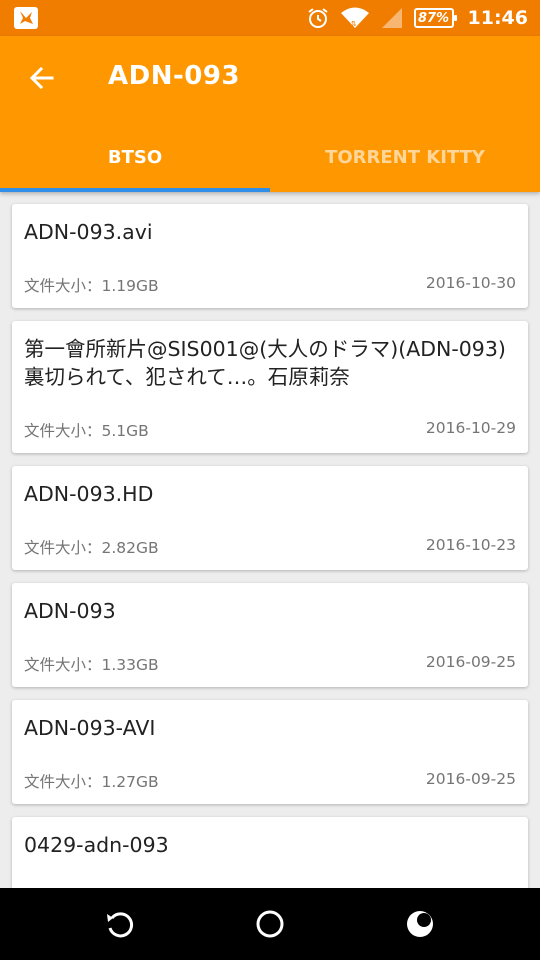 This screenshot has width=540, height=960. What do you see at coordinates (270, 518) in the screenshot?
I see `list-item: ADN-093.HD 文件大小：2.82GB 2016-10-23` at bounding box center [270, 518].